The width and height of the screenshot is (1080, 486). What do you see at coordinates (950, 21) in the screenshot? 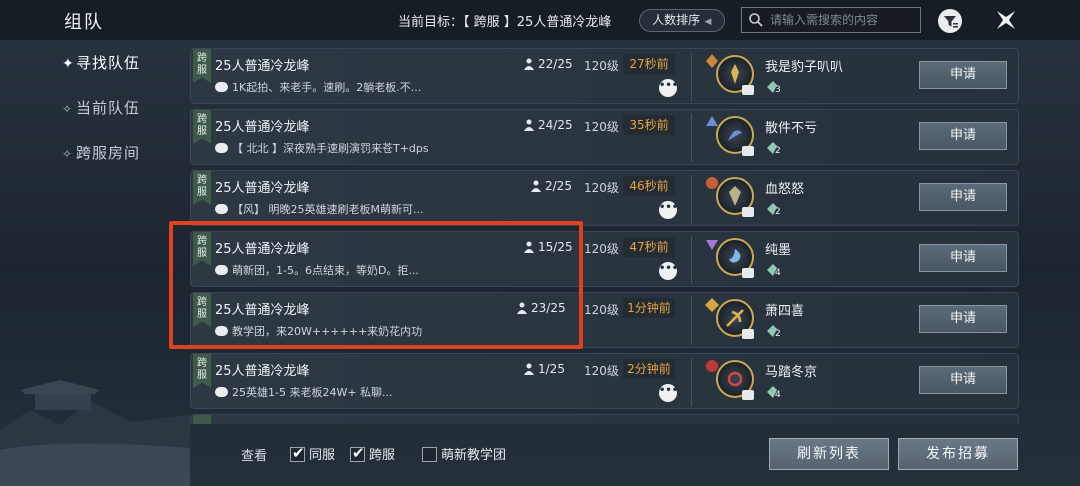
I see `filter-icon` at bounding box center [950, 21].